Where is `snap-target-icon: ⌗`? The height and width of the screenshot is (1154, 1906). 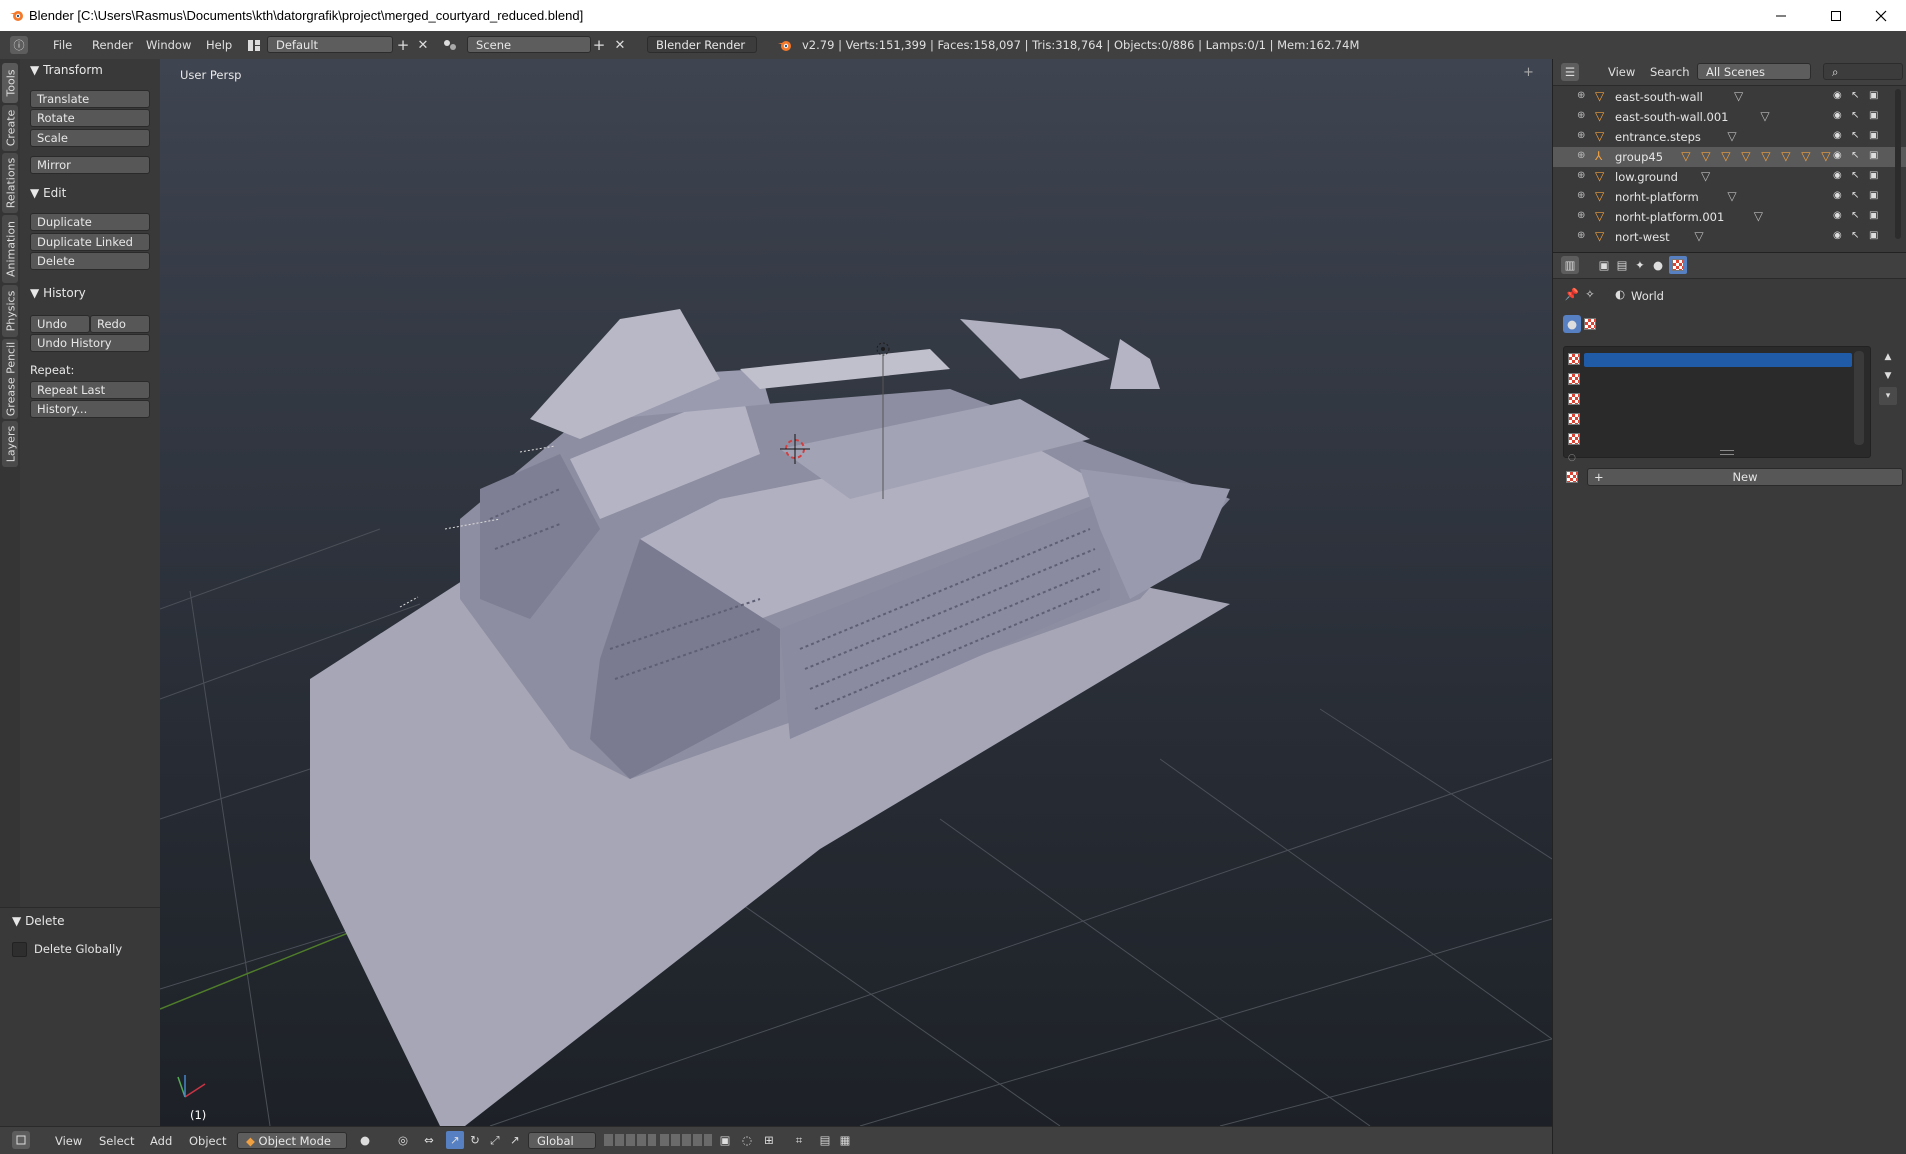 snap-target-icon: ⌗ is located at coordinates (799, 1140).